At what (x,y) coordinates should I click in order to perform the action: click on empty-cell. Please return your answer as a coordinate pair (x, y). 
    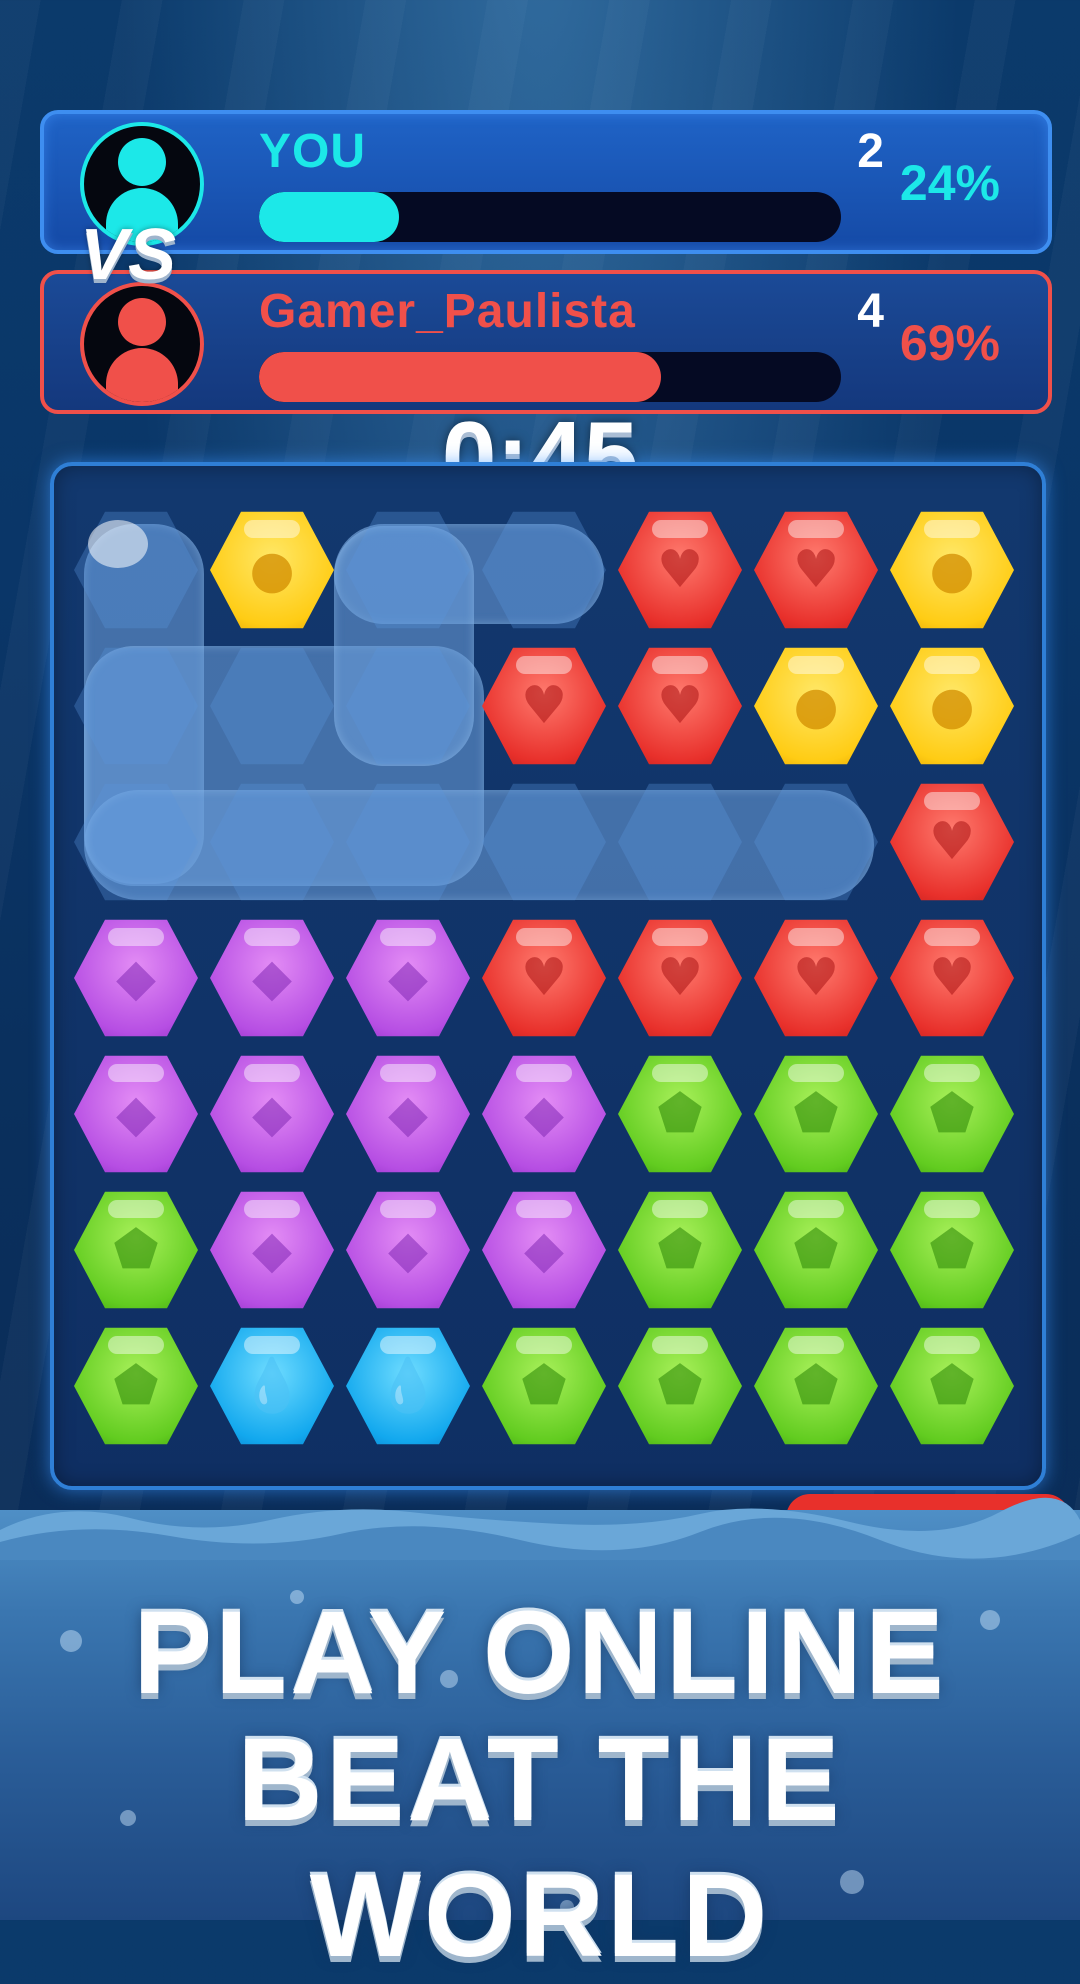
    Looking at the image, I should click on (544, 842).